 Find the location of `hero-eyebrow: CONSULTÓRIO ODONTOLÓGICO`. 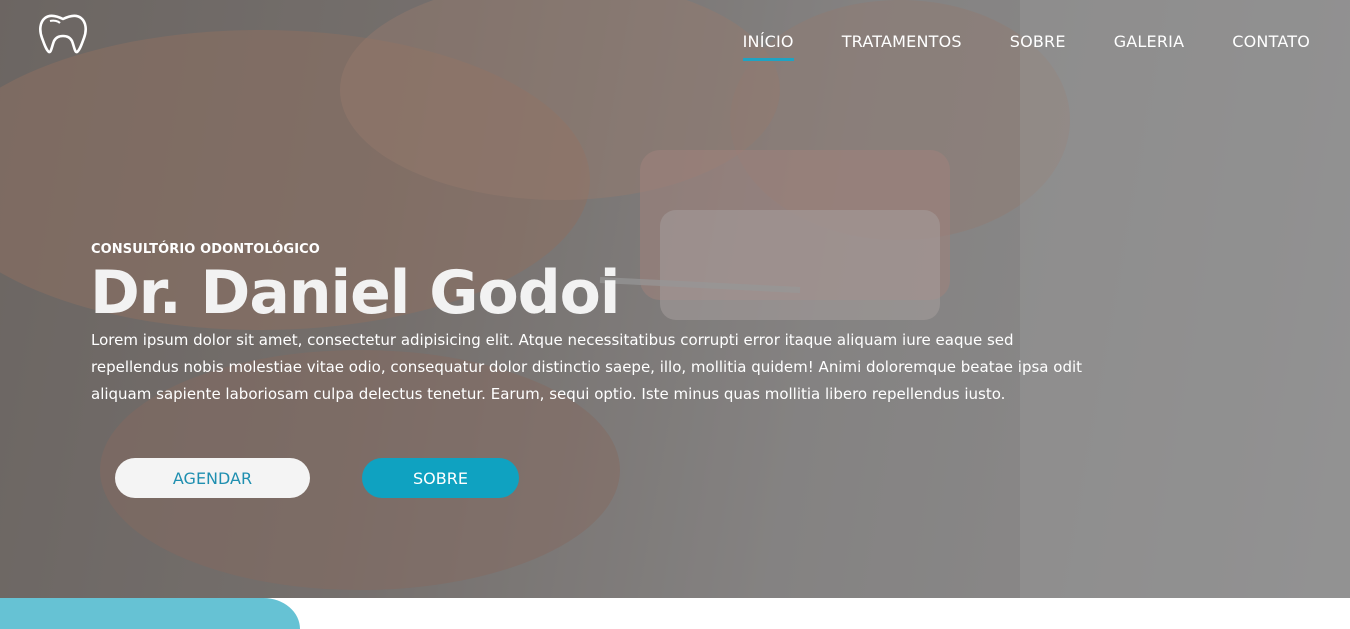

hero-eyebrow: CONSULTÓRIO ODONTOLÓGICO is located at coordinates (205, 249).